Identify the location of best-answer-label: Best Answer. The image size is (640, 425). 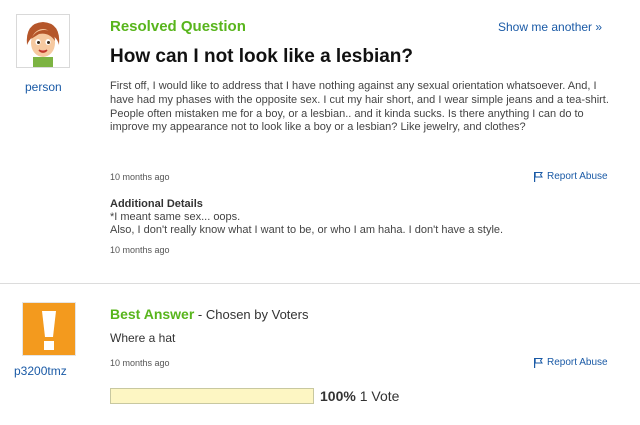
(152, 314).